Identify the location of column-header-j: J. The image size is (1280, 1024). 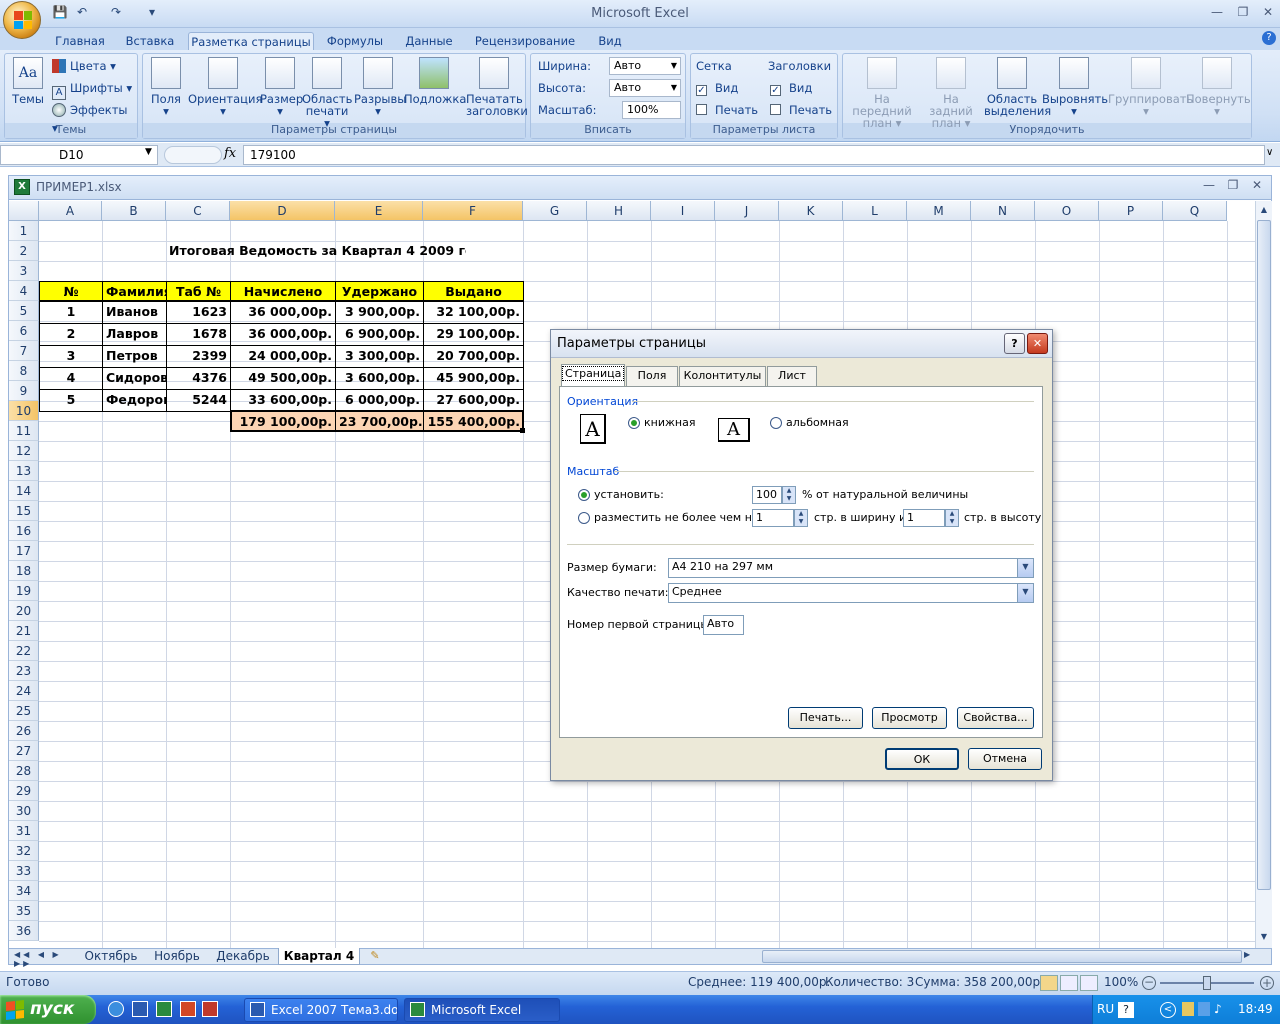
(747, 211).